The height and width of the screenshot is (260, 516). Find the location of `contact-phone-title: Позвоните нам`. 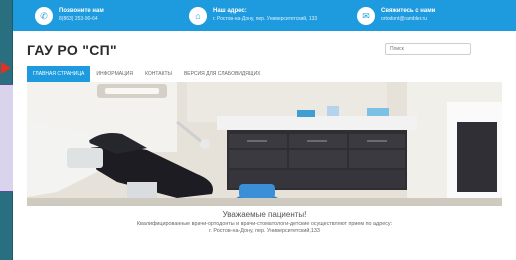

contact-phone-title: Позвоните нам is located at coordinates (81, 11).